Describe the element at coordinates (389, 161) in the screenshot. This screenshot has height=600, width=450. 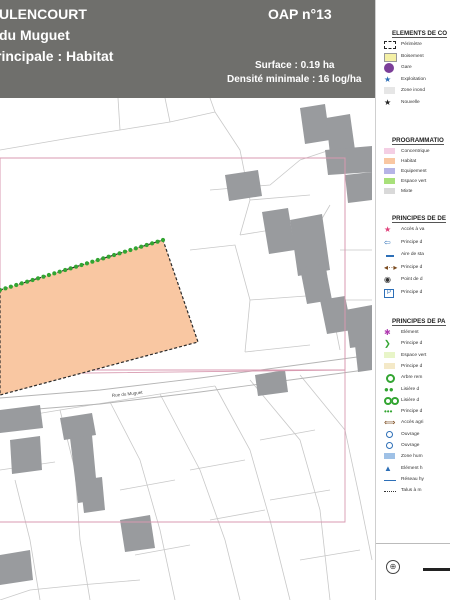
I see `fill-habitat-icon` at that location.